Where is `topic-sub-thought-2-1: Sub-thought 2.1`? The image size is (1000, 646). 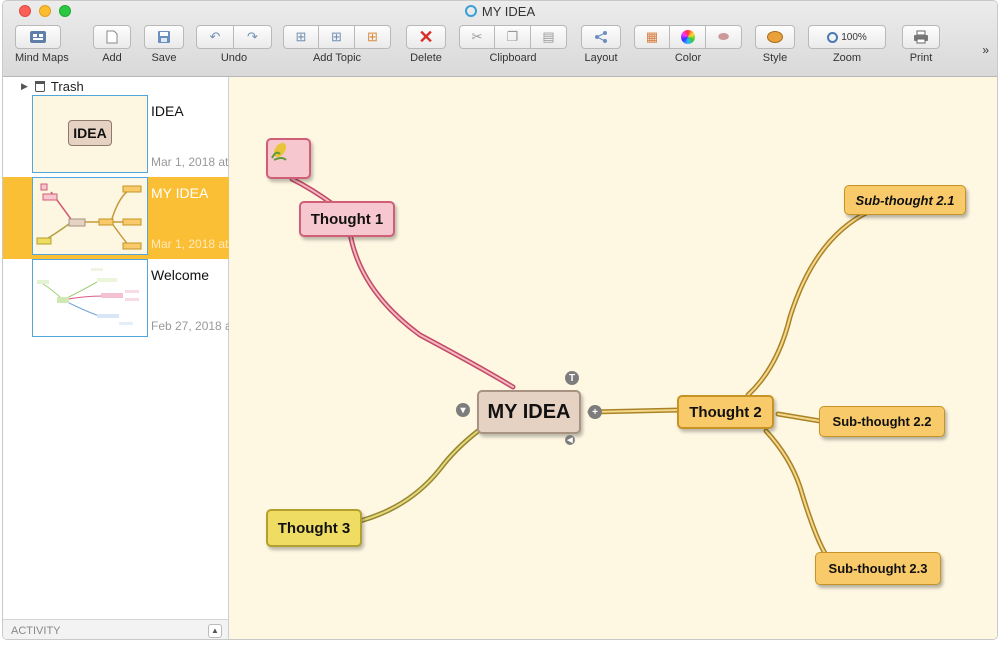 topic-sub-thought-2-1: Sub-thought 2.1 is located at coordinates (905, 200).